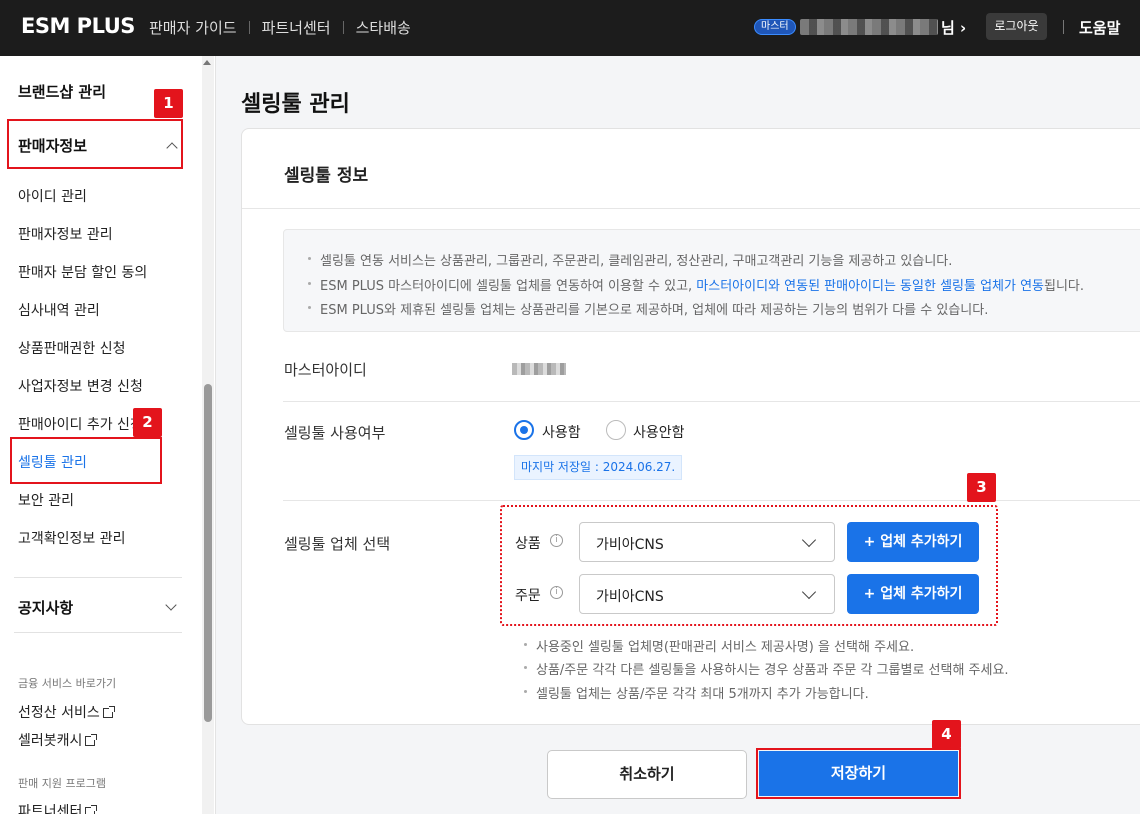 This screenshot has width=1140, height=814. Describe the element at coordinates (50, 809) in the screenshot. I see `support-link-label: 파트너센터` at that location.